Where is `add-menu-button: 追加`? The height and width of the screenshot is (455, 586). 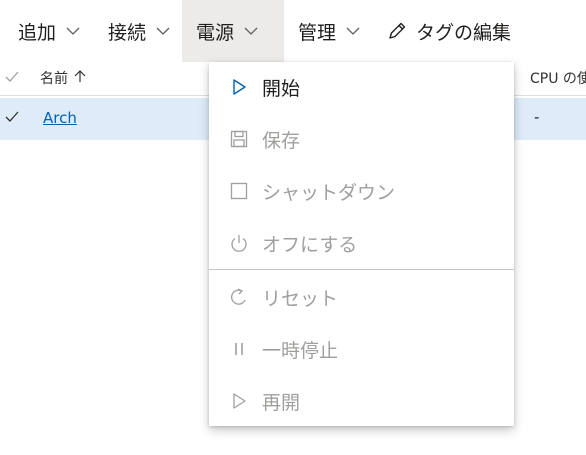
add-menu-button: 追加 is located at coordinates (46, 31).